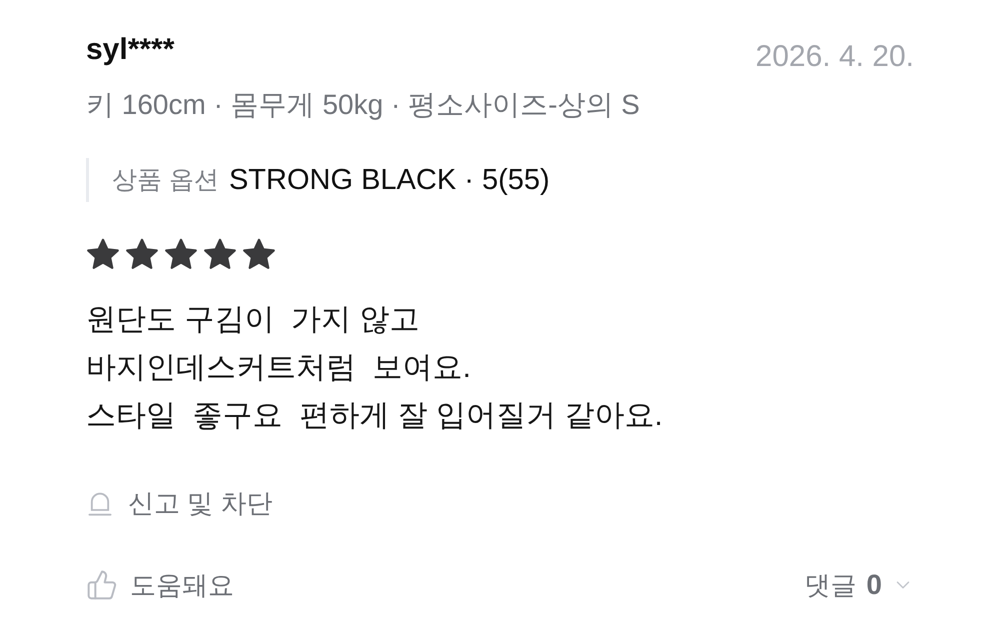  Describe the element at coordinates (102, 585) in the screenshot. I see `thumbs-up-icon` at that location.